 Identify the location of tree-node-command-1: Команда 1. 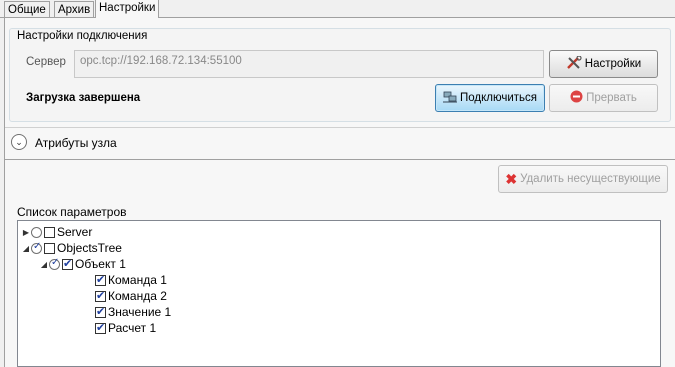
(131, 280).